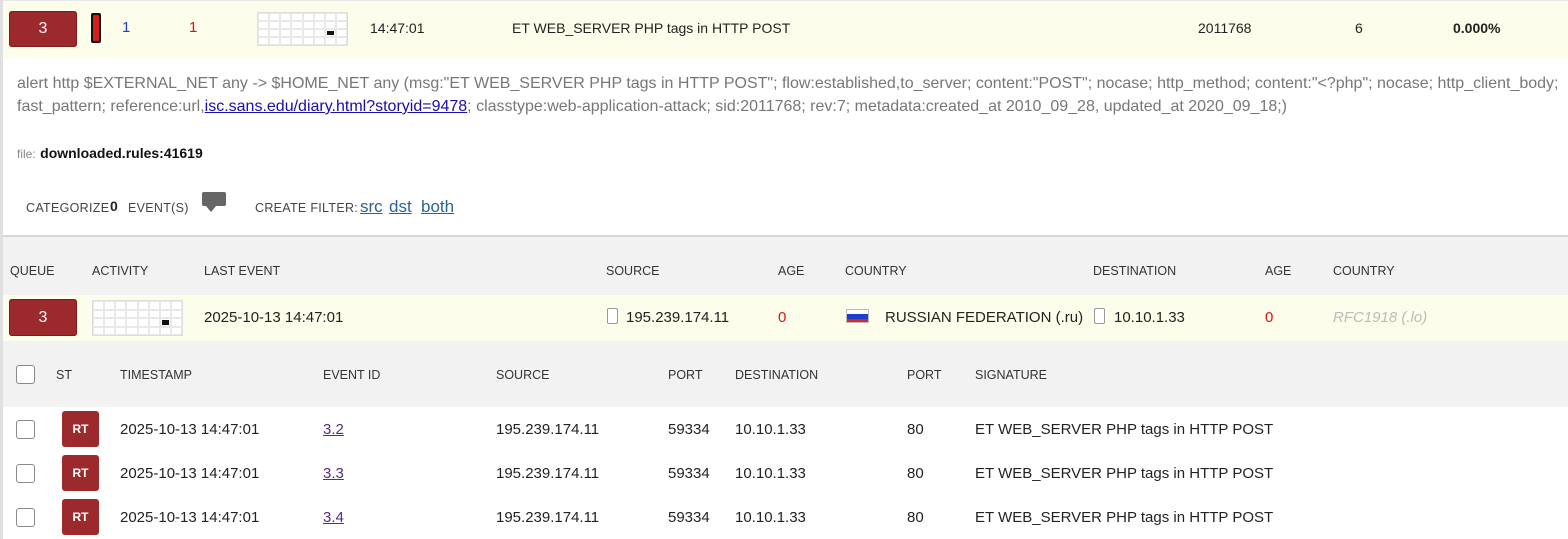 The width and height of the screenshot is (1568, 539). I want to click on summary-destination-ip: 10.10.1.33, so click(1149, 317).